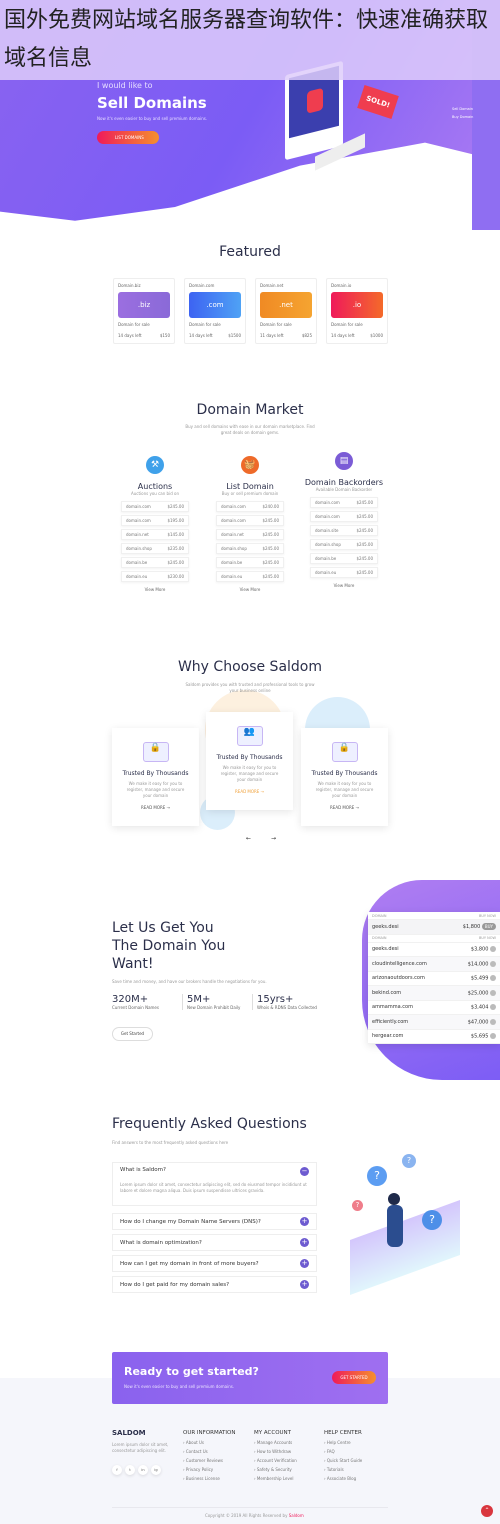 Image resolution: width=500 pixels, height=1524 pixels. I want to click on market-row: domain.eu $230.00, so click(155, 576).